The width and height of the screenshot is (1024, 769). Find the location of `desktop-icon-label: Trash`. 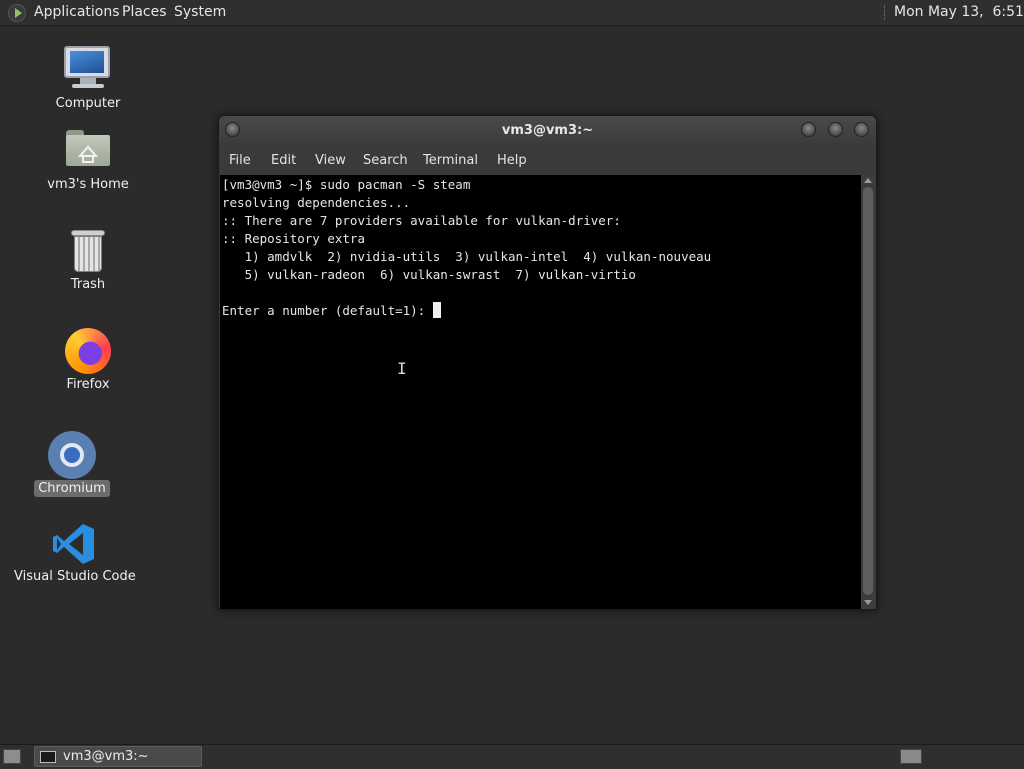

desktop-icon-label: Trash is located at coordinates (88, 284).